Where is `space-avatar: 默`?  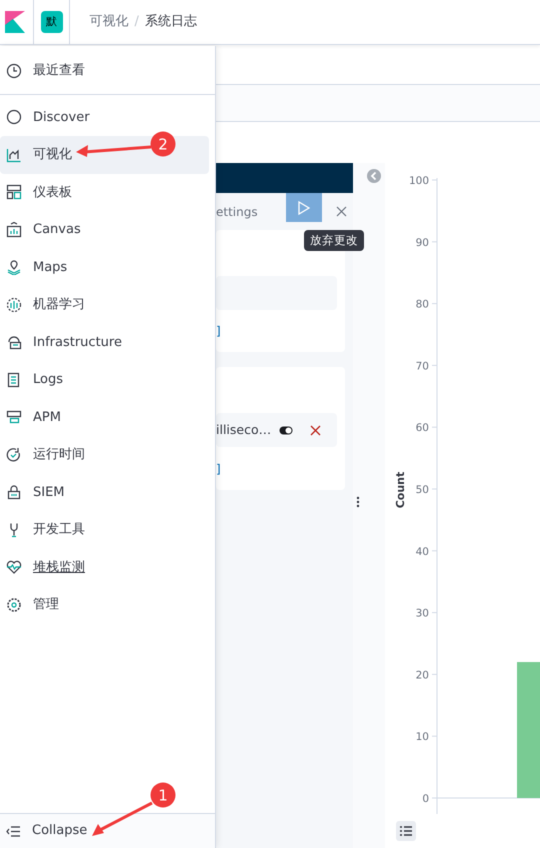
space-avatar: 默 is located at coordinates (51, 22).